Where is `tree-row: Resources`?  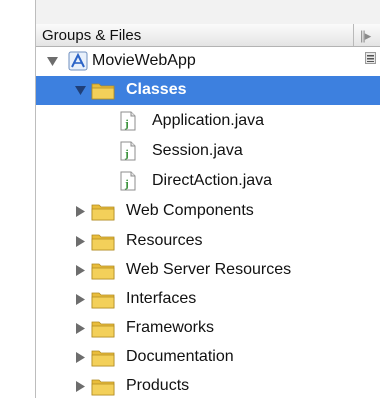
tree-row: Resources is located at coordinates (208, 241).